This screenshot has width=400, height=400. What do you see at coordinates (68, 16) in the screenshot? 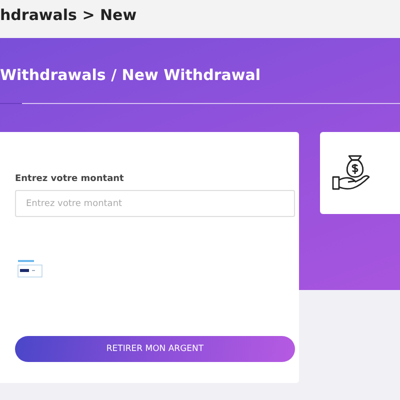
I see `breadcrumb: hdrawals > New` at bounding box center [68, 16].